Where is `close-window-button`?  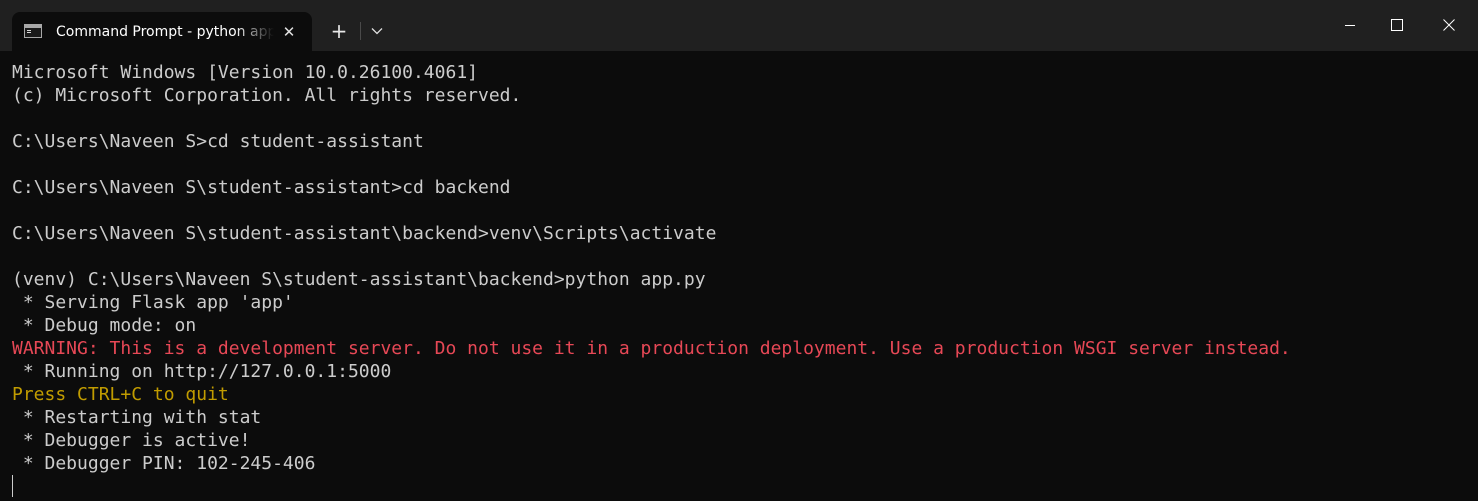 close-window-button is located at coordinates (1449, 25).